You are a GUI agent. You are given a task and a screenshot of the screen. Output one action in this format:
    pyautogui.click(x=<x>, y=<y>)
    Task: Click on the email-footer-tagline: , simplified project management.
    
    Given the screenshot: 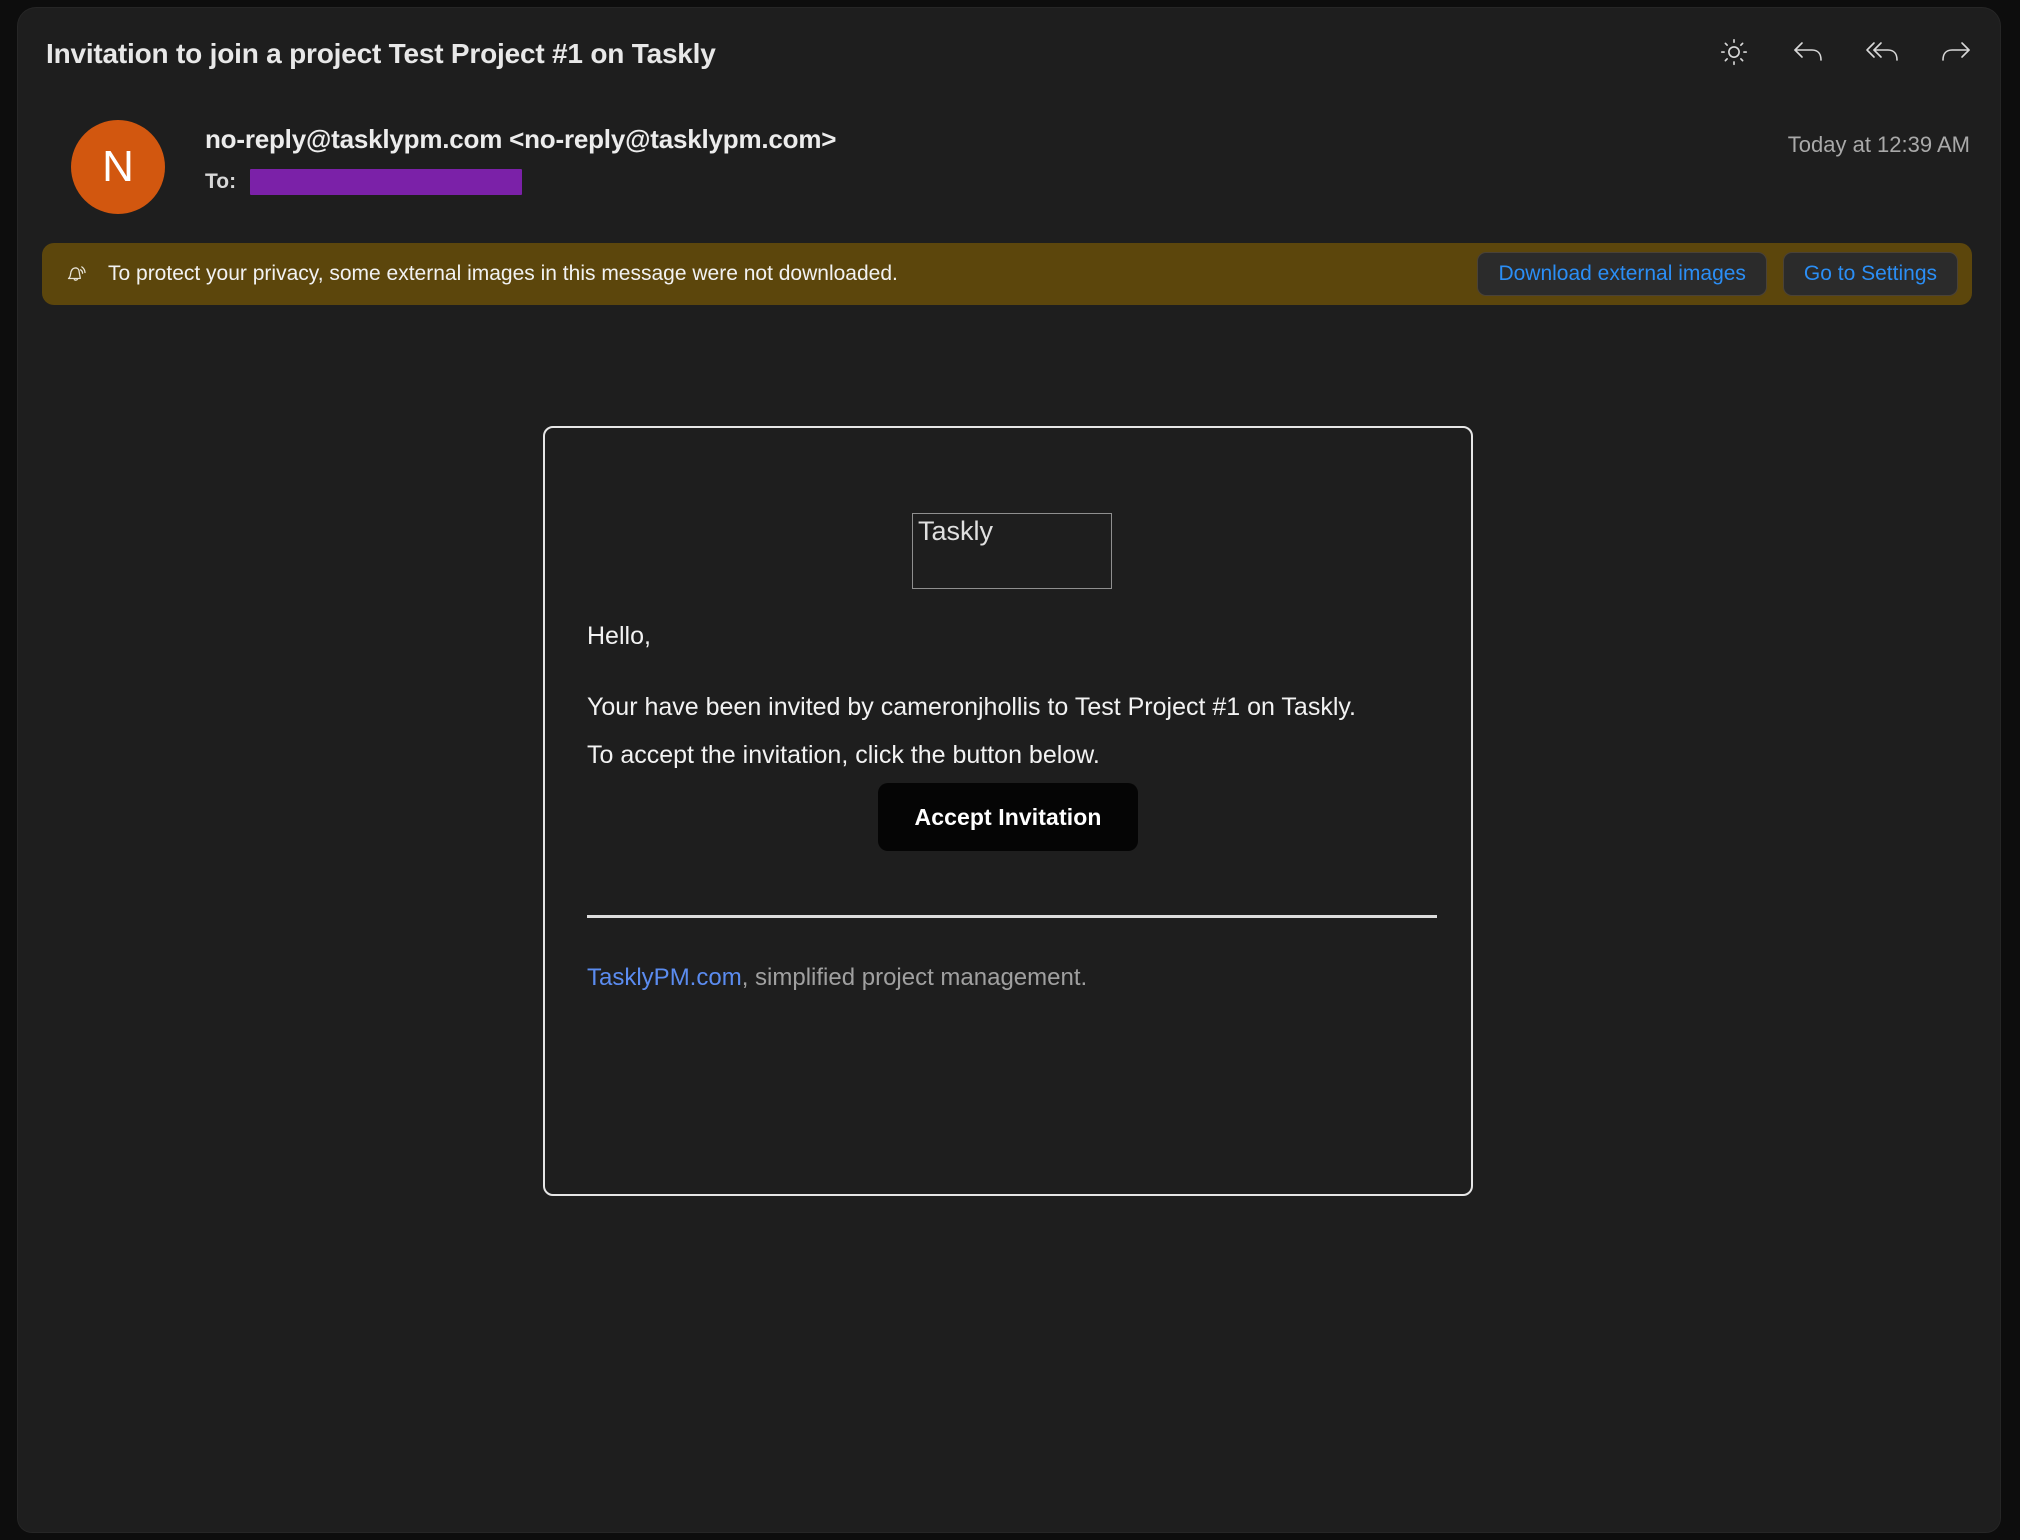 What is the action you would take?
    pyautogui.click(x=914, y=977)
    